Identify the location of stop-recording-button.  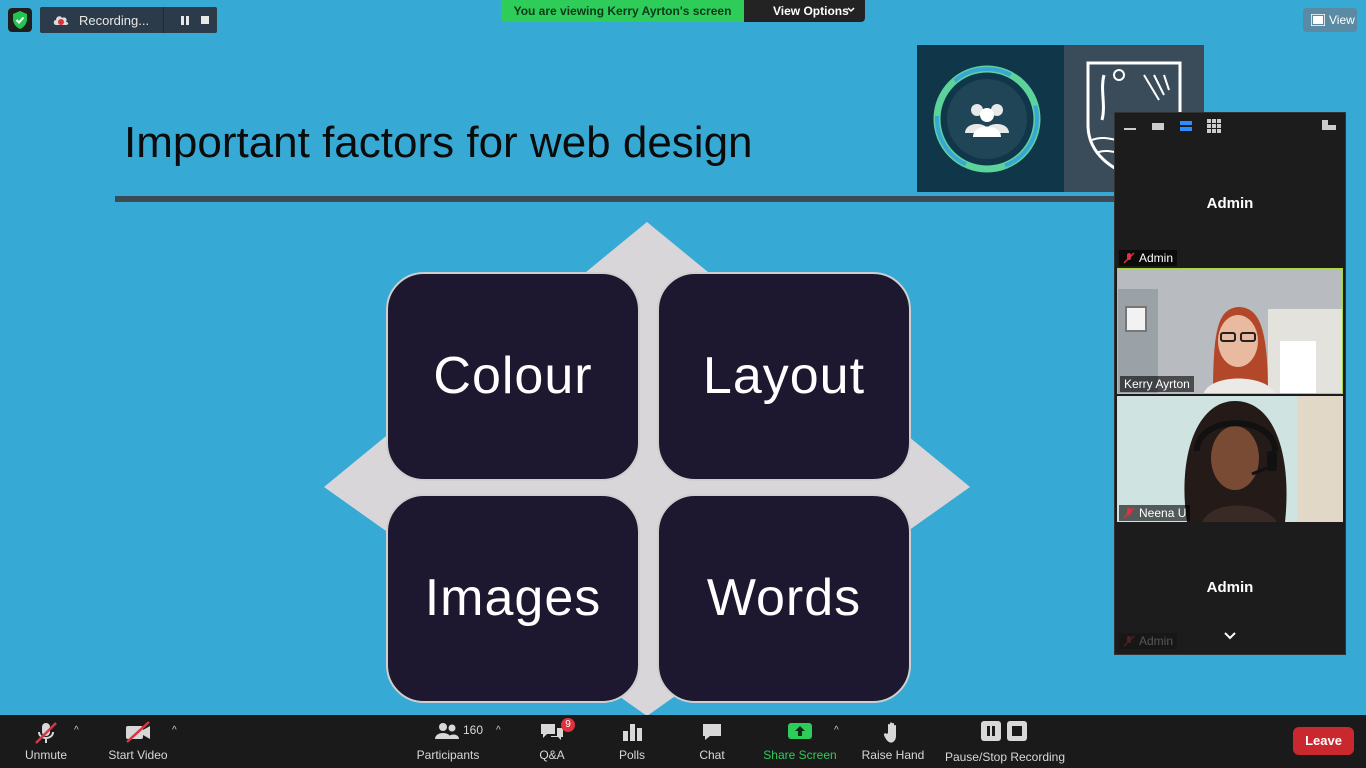
(208, 20).